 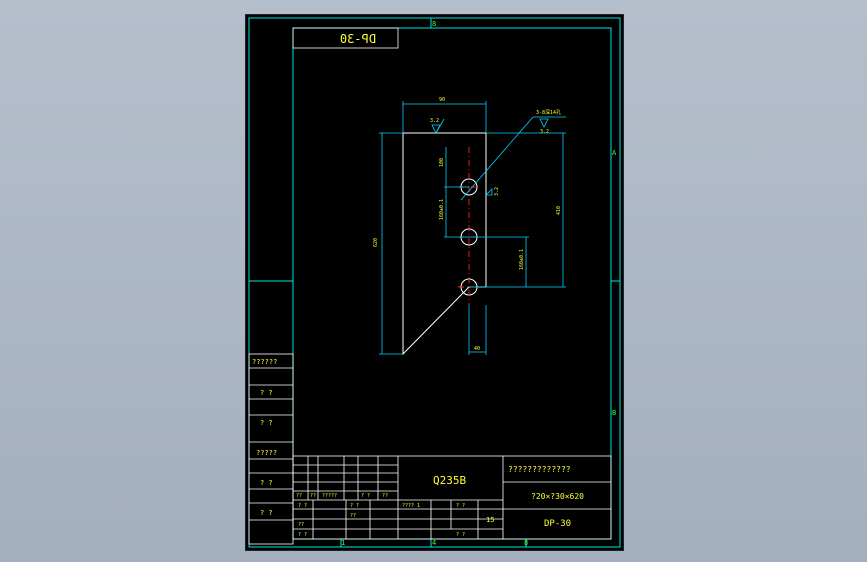 I want to click on dim-bottom-width: 40, so click(x=477, y=349).